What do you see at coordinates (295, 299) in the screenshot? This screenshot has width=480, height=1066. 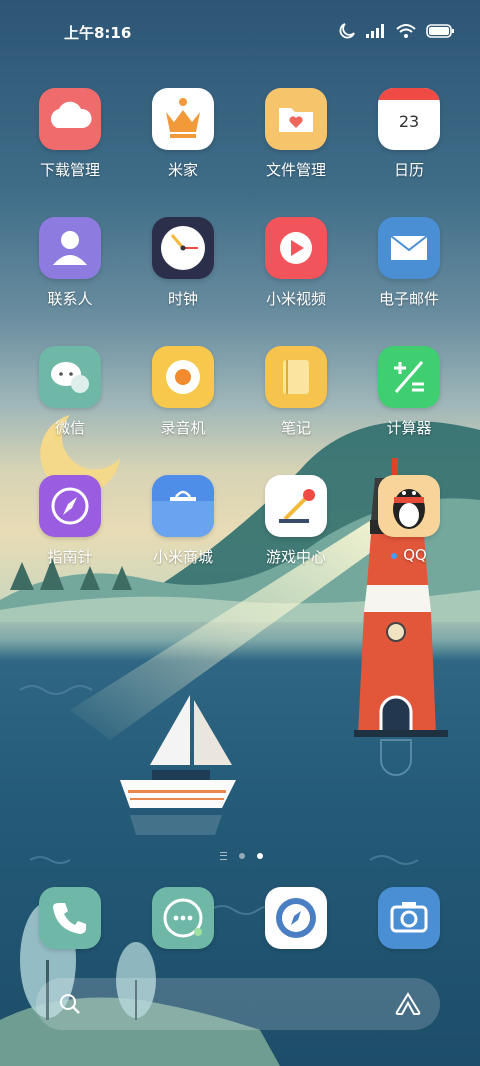 I see `app-label: 小米视频` at bounding box center [295, 299].